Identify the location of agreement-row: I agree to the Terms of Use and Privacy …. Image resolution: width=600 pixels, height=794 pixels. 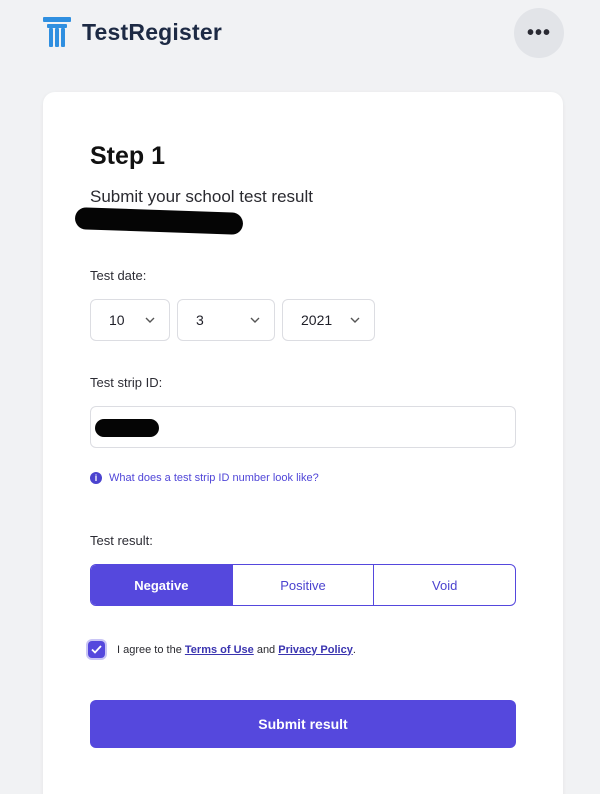
(222, 649).